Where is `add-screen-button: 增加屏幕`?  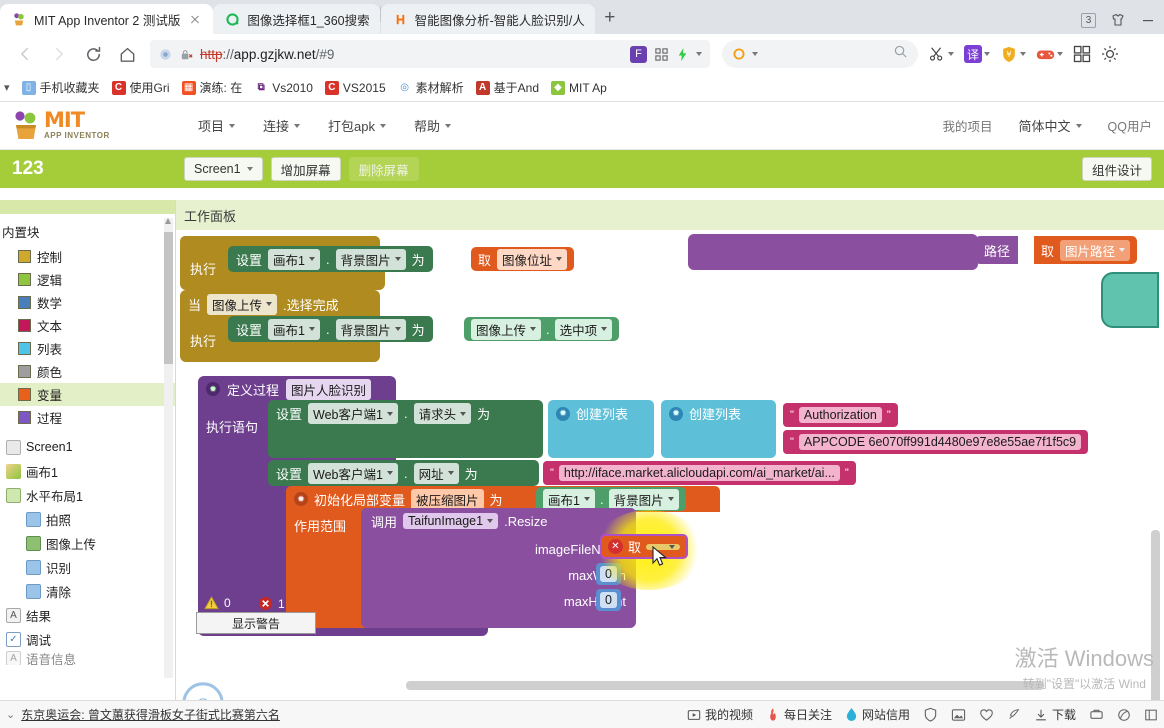 add-screen-button: 增加屏幕 is located at coordinates (305, 169).